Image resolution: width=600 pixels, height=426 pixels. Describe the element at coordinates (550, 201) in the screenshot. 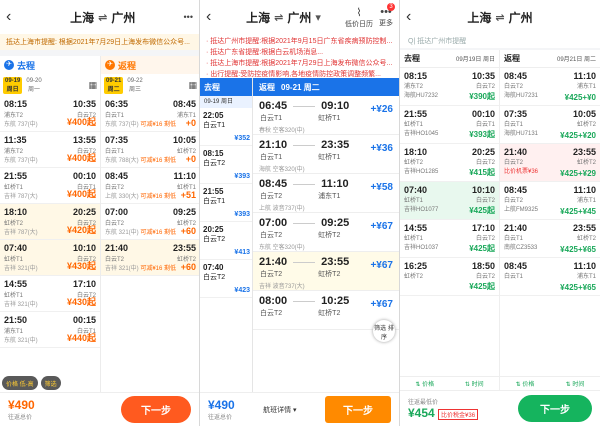

I see `flight-row: 08:45 11:10 白云T2 浦东T1 上航FM9325 ¥425+¥45` at that location.